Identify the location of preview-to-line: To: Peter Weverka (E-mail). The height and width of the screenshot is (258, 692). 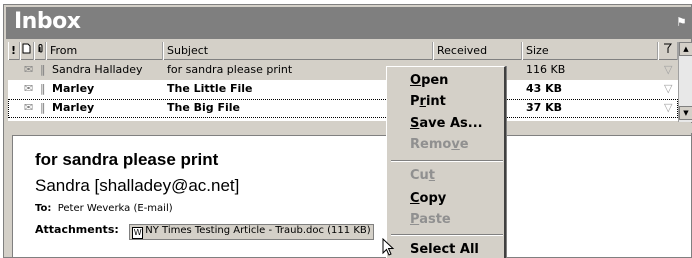
(104, 208).